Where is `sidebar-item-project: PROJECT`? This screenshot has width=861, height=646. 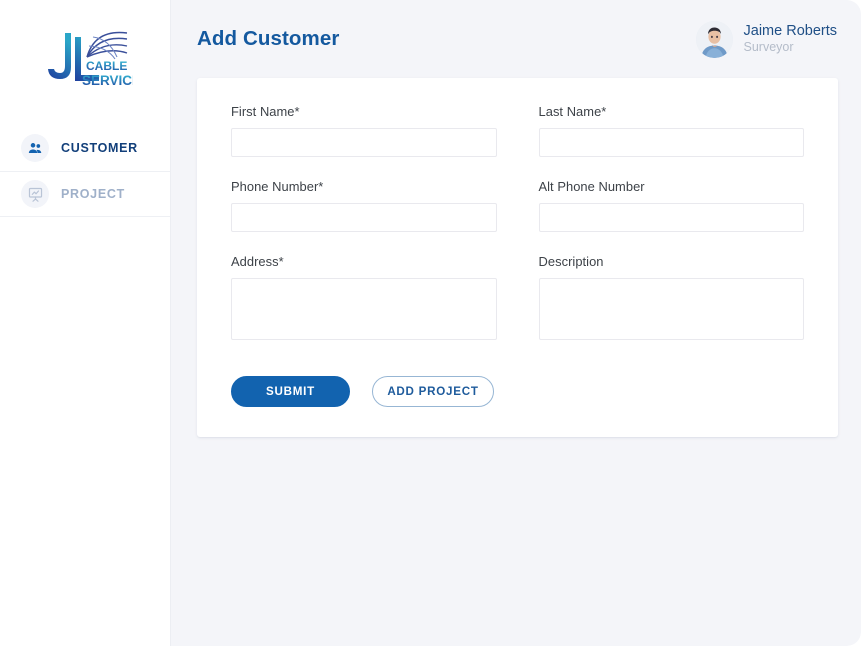
sidebar-item-project: PROJECT is located at coordinates (85, 194).